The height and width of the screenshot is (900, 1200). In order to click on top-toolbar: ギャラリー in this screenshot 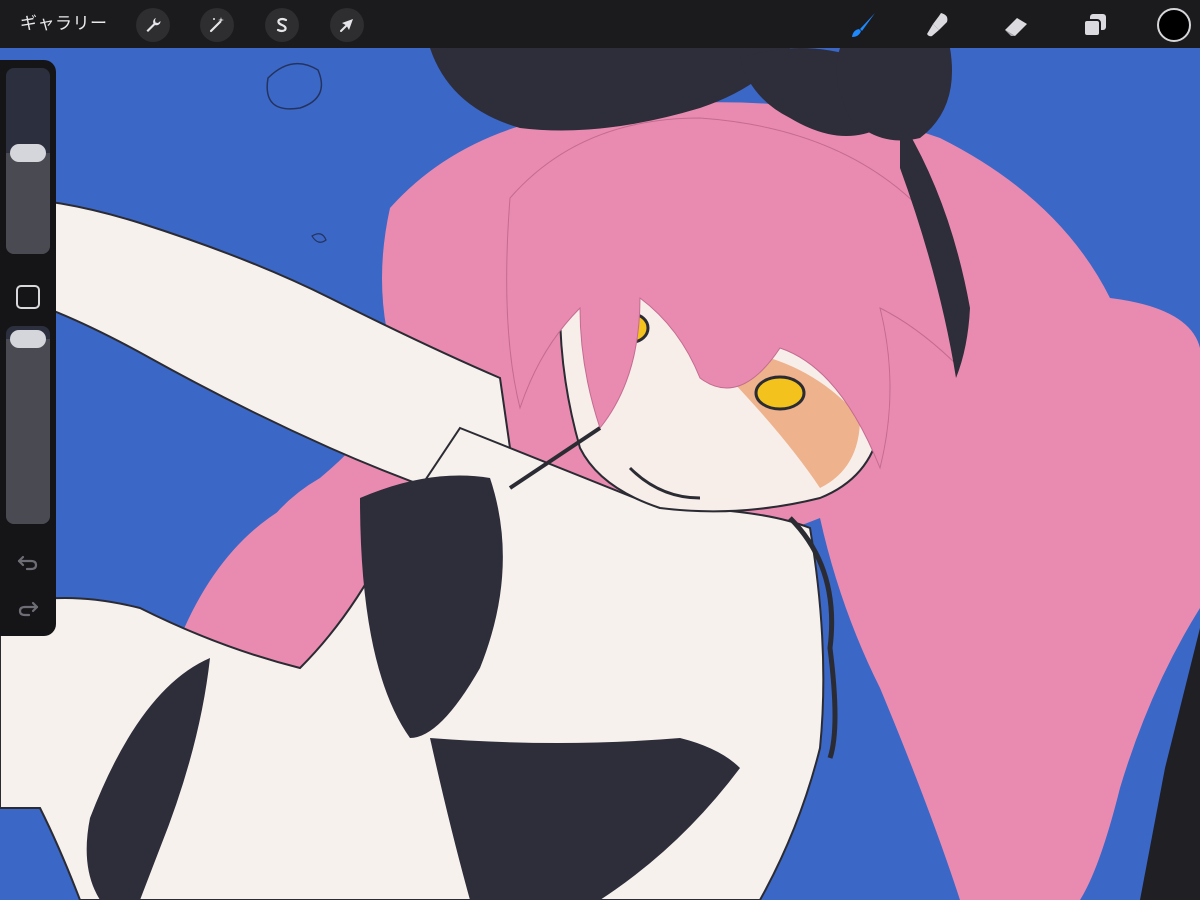, I will do `click(600, 24)`.